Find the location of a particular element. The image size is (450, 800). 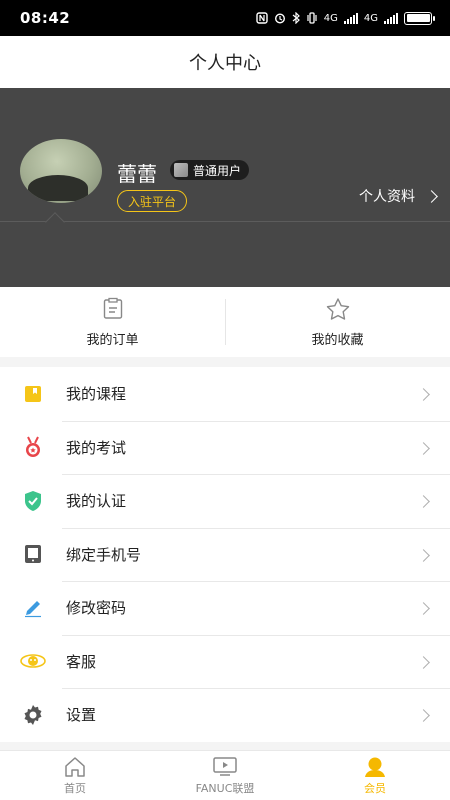

nfc-icon is located at coordinates (262, 18).